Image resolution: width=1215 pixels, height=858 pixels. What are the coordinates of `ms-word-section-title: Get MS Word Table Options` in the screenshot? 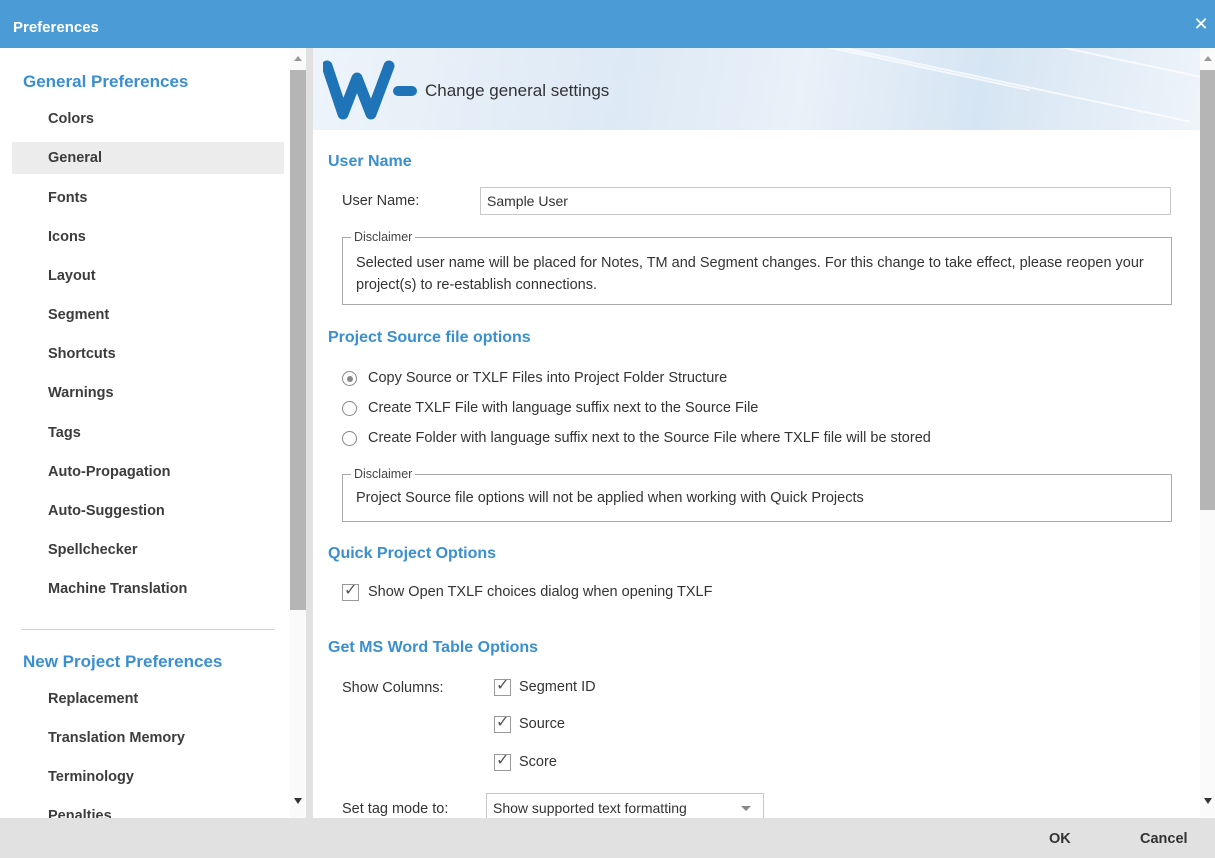 It's located at (433, 647).